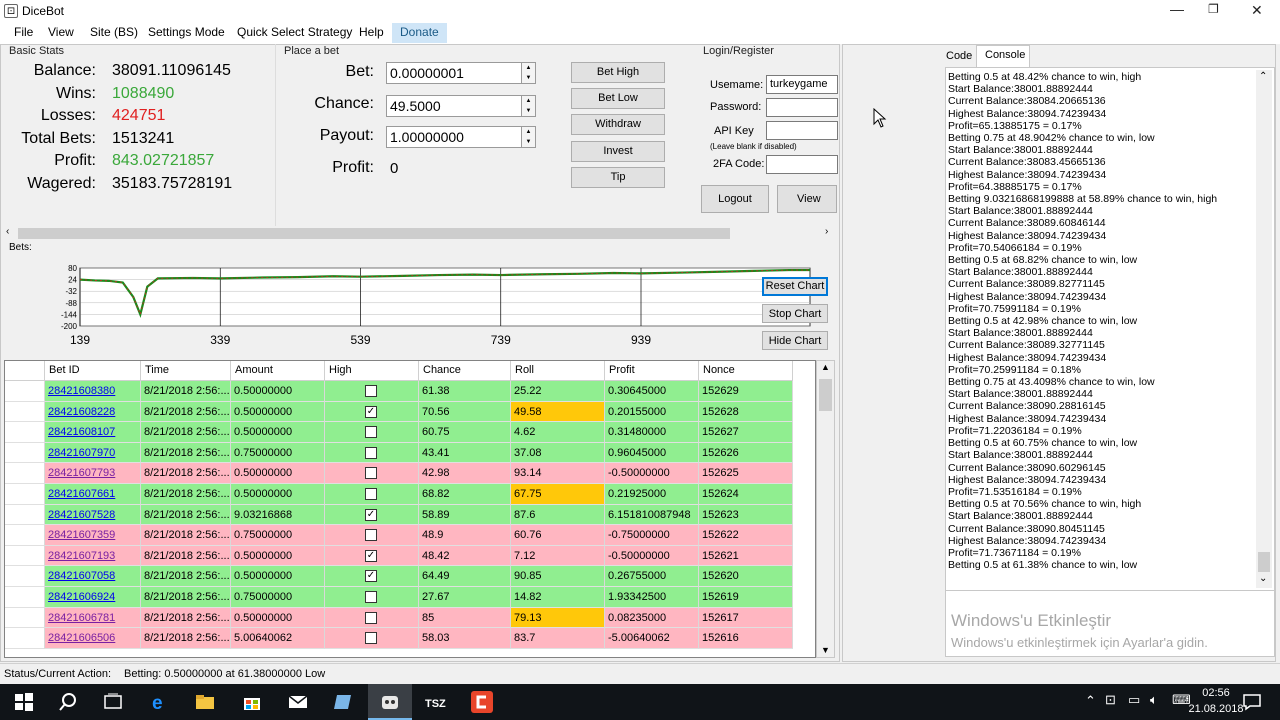 Image resolution: width=1280 pixels, height=720 pixels. I want to click on menu-donate: Donate, so click(419, 33).